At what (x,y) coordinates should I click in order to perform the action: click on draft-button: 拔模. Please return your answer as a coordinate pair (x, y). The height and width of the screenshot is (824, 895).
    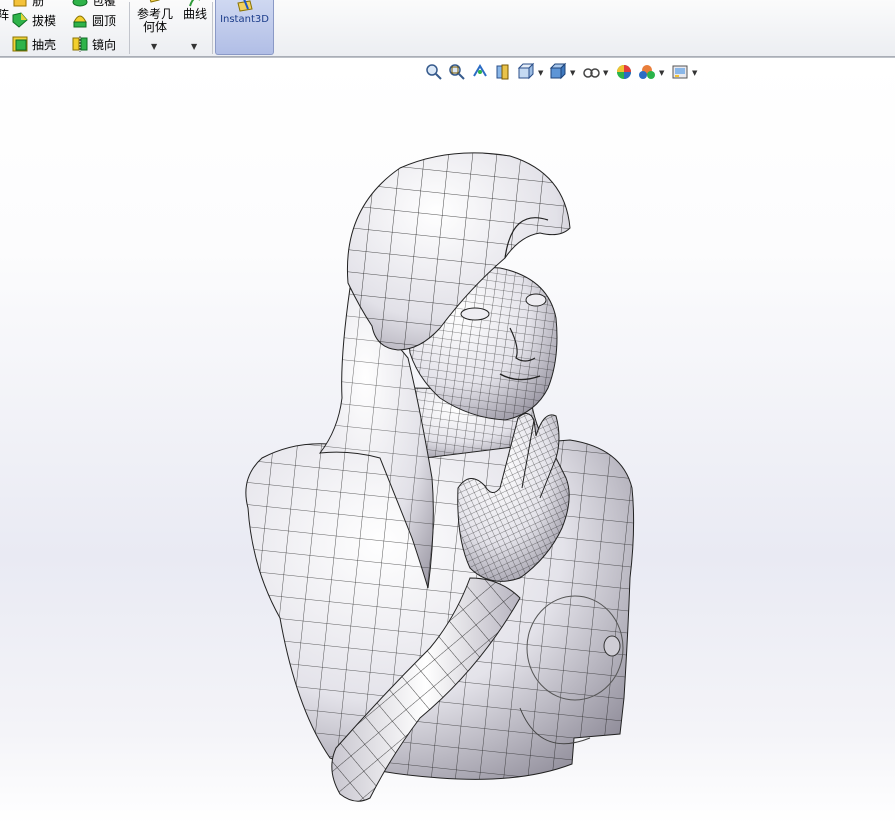
    Looking at the image, I should click on (34, 20).